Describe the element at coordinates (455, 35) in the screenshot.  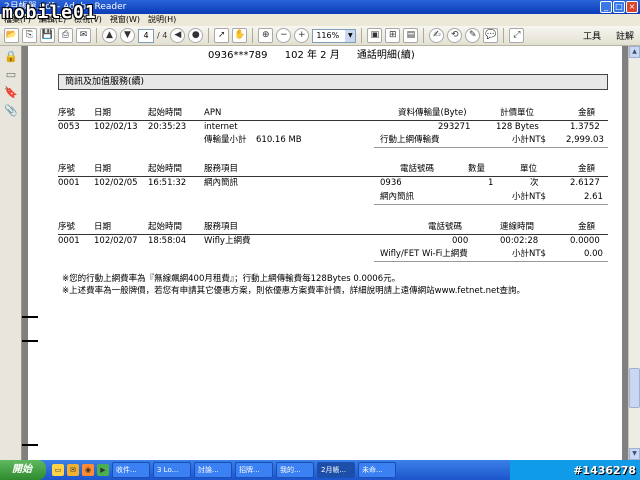
I see `share-icon: ⟲` at that location.